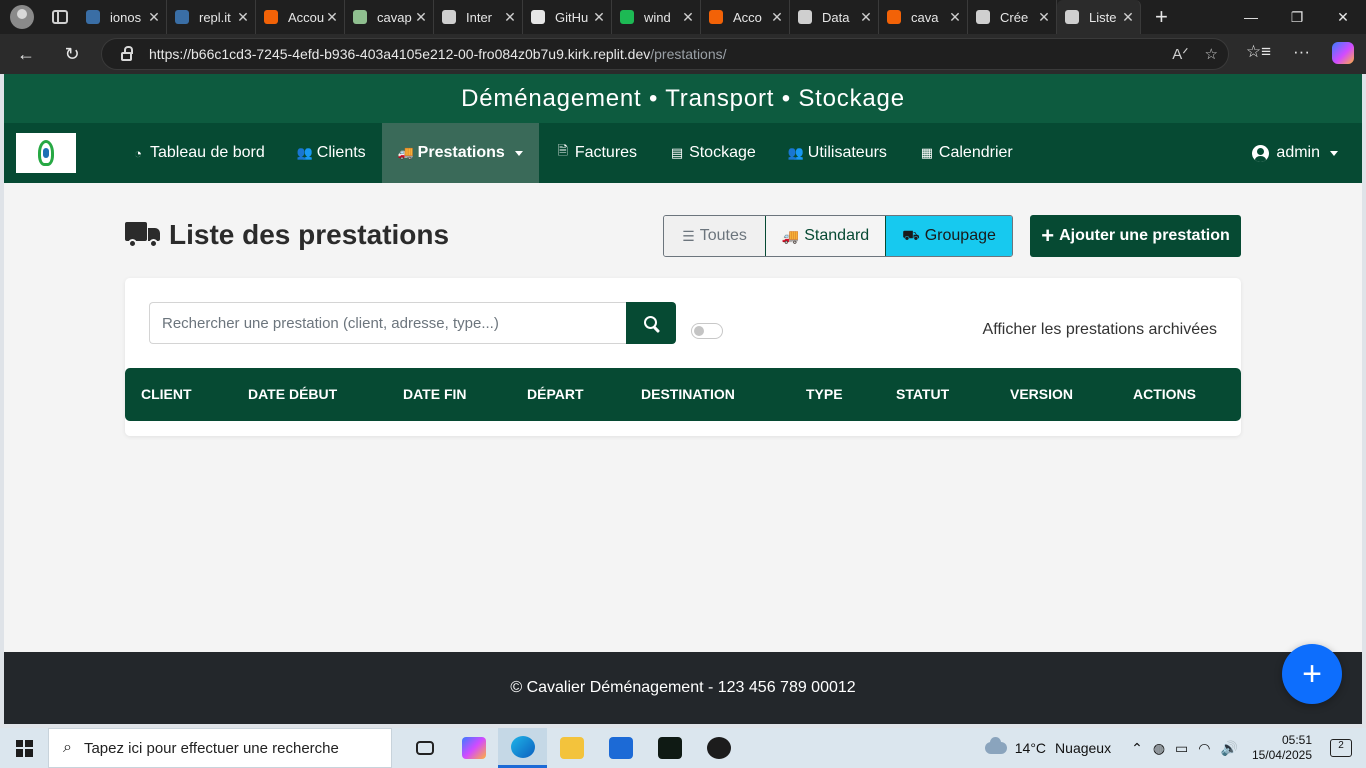  I want to click on company-logo, so click(46, 153).